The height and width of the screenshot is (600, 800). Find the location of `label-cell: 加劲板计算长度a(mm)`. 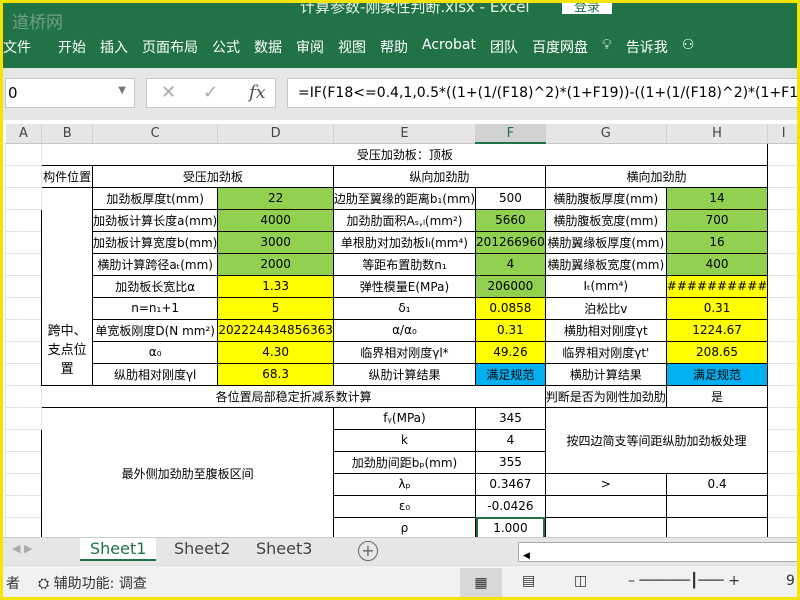

label-cell: 加劲板计算长度a(mm) is located at coordinates (155, 220).